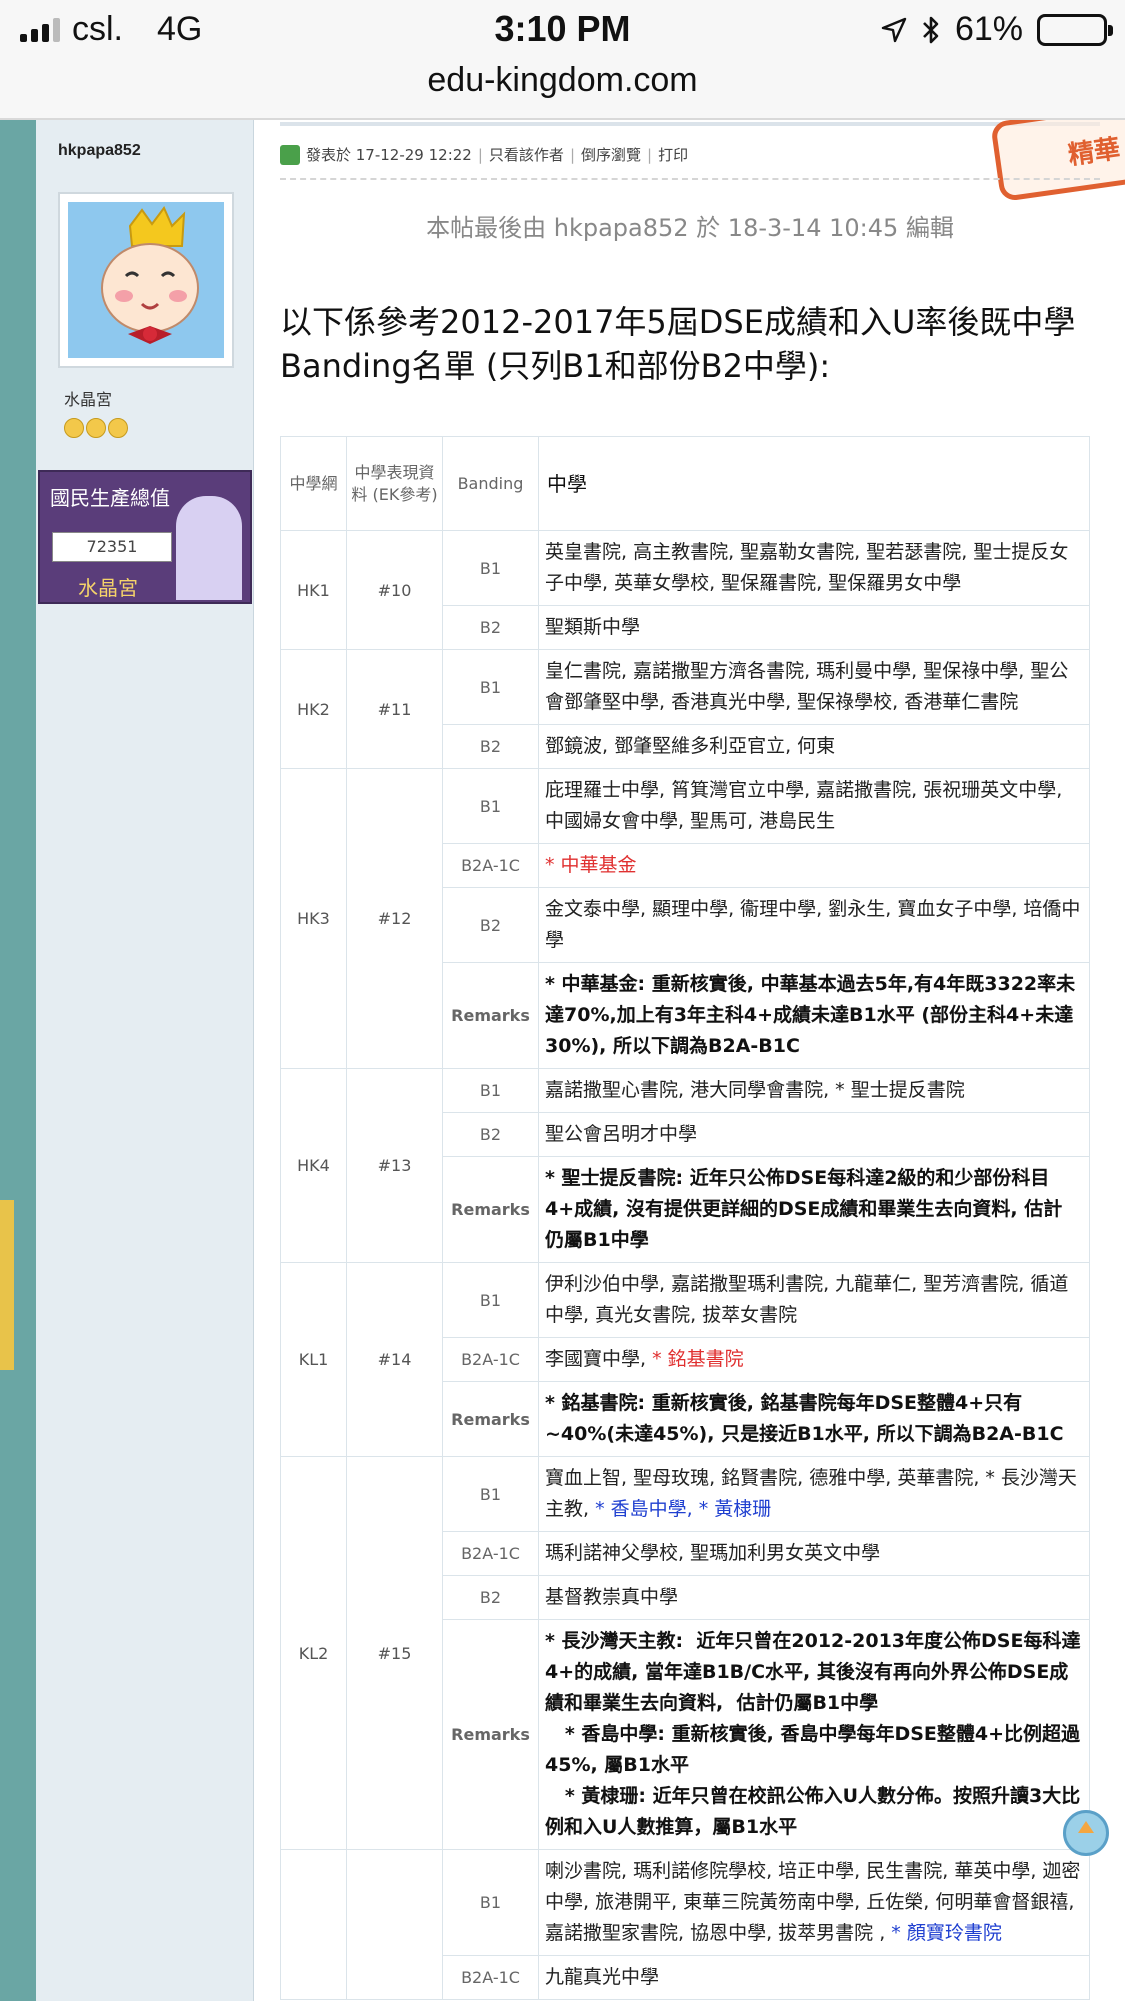  I want to click on rank-icons, so click(96, 428).